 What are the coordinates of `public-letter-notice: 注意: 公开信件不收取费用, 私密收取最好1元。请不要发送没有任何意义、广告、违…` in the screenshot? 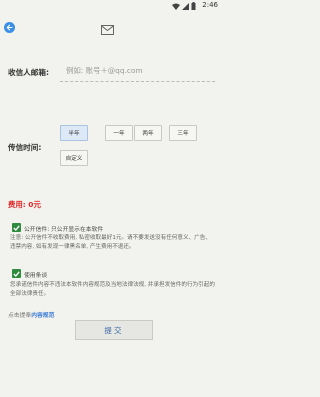 It's located at (110, 243).